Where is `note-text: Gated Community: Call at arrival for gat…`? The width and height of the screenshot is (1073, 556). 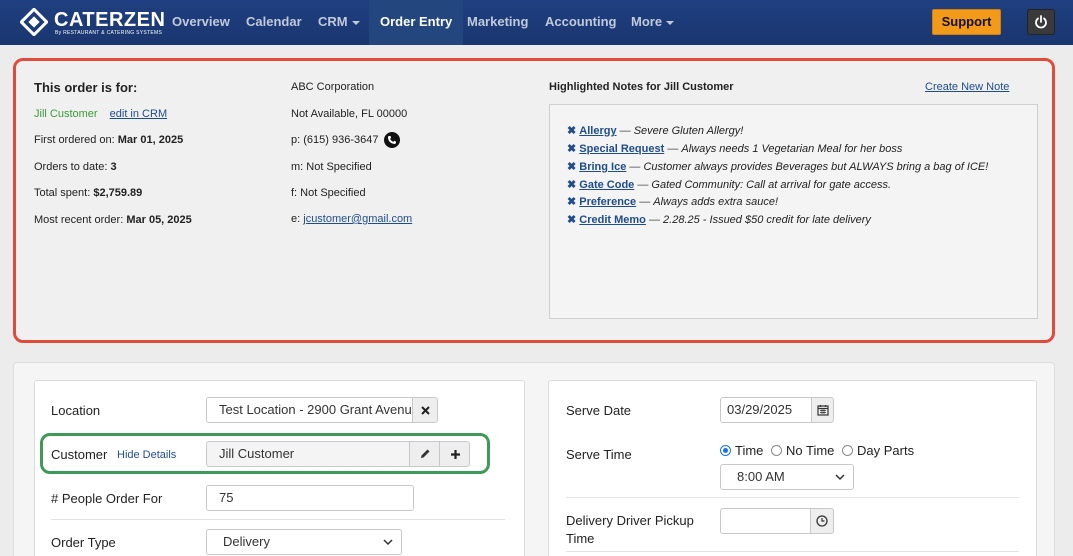 note-text: Gated Community: Call at arrival for gat… is located at coordinates (771, 185).